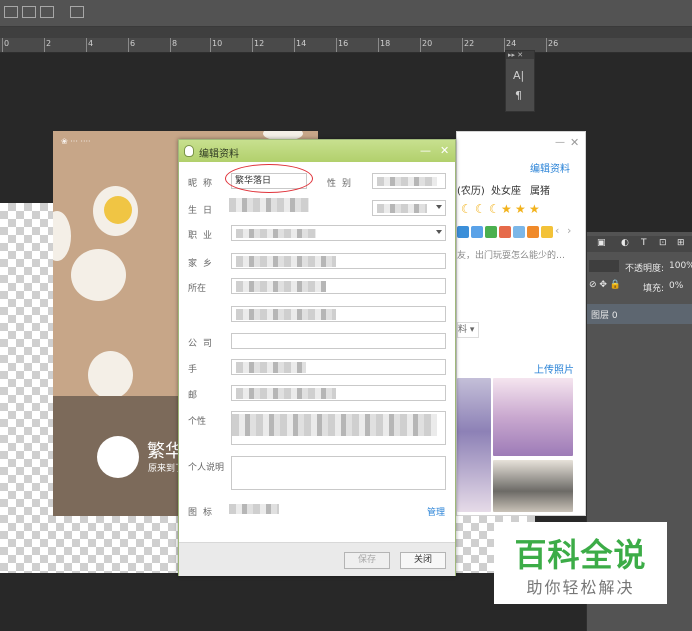  Describe the element at coordinates (196, 370) in the screenshot. I see `mobile-label: 手` at that location.